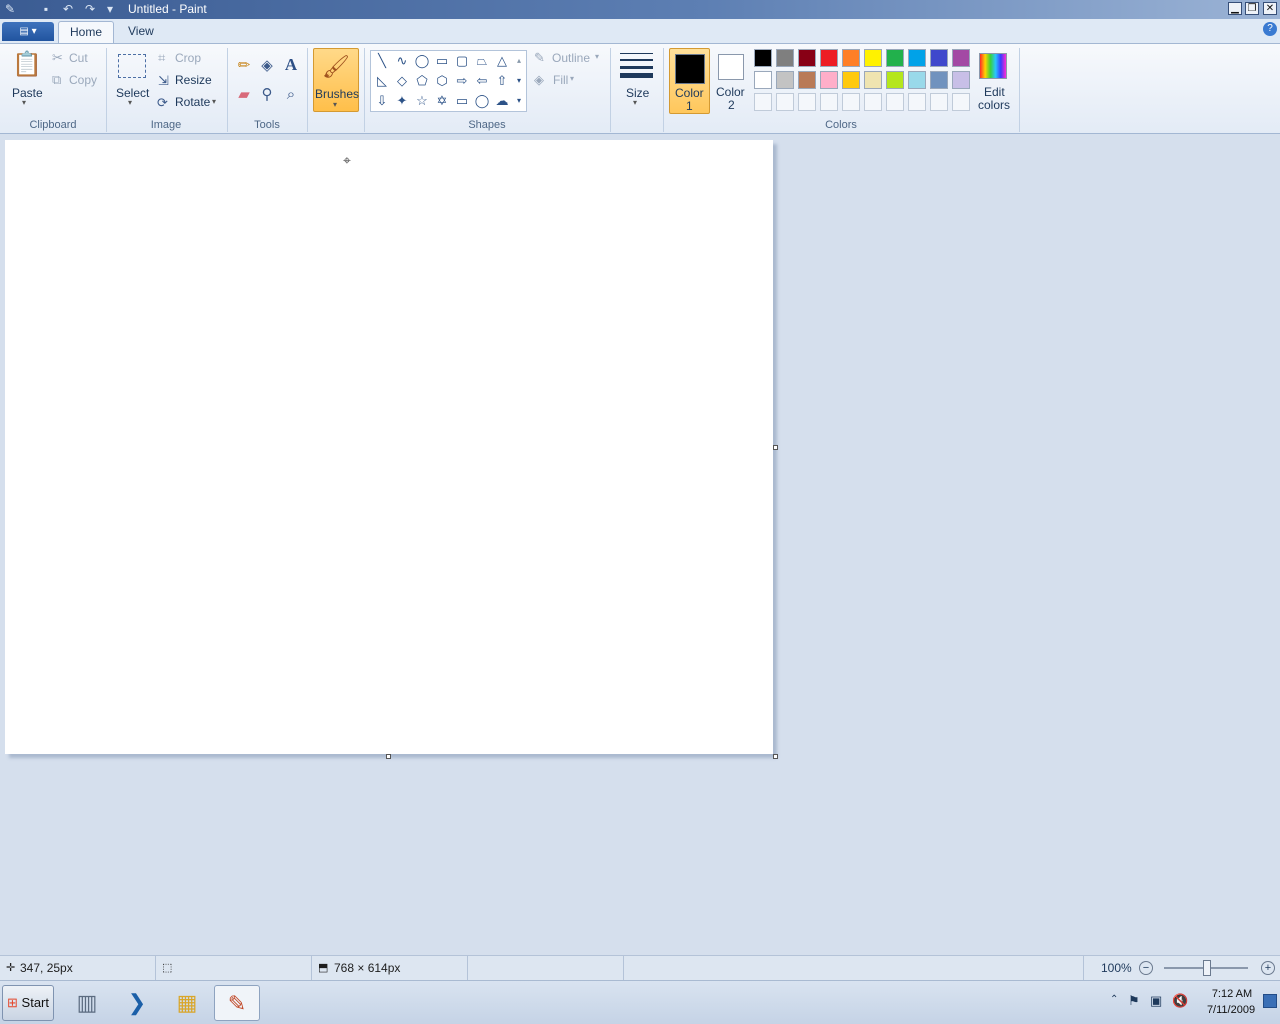  I want to click on rounded-rectangle-shape-icon: ▢, so click(462, 61).